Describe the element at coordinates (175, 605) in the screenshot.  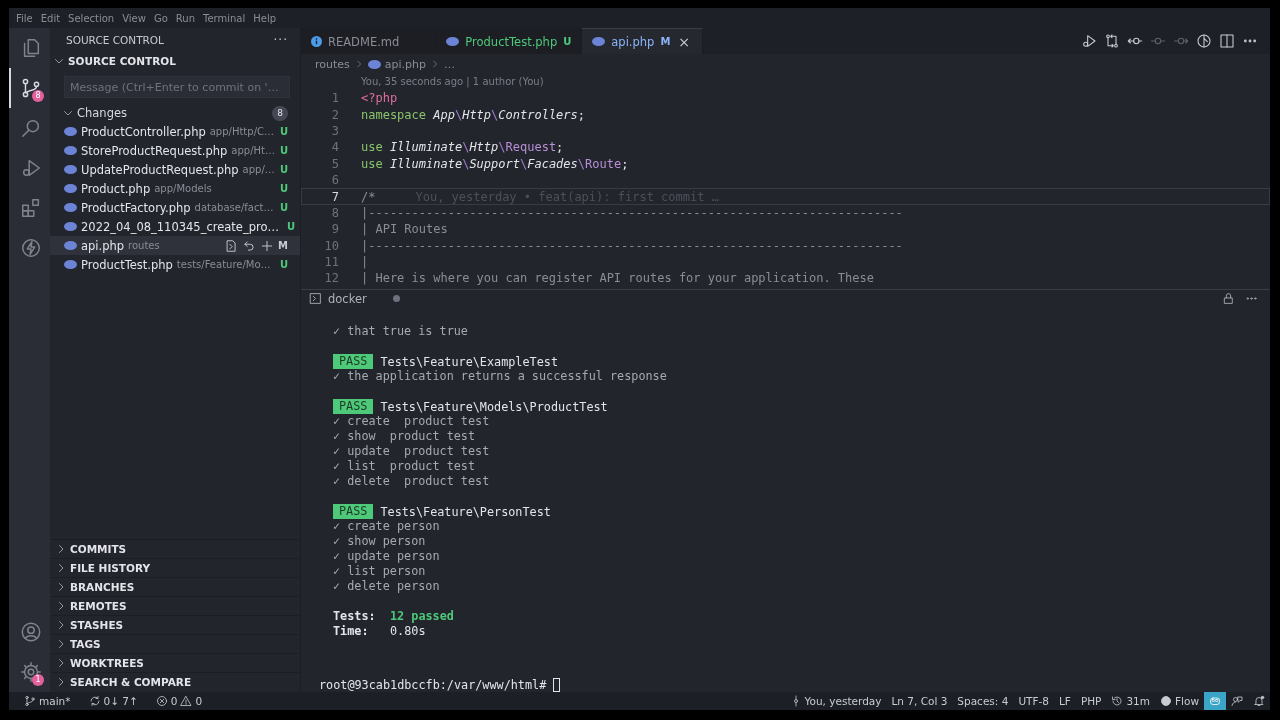
I see `section-header: REMOTES` at that location.